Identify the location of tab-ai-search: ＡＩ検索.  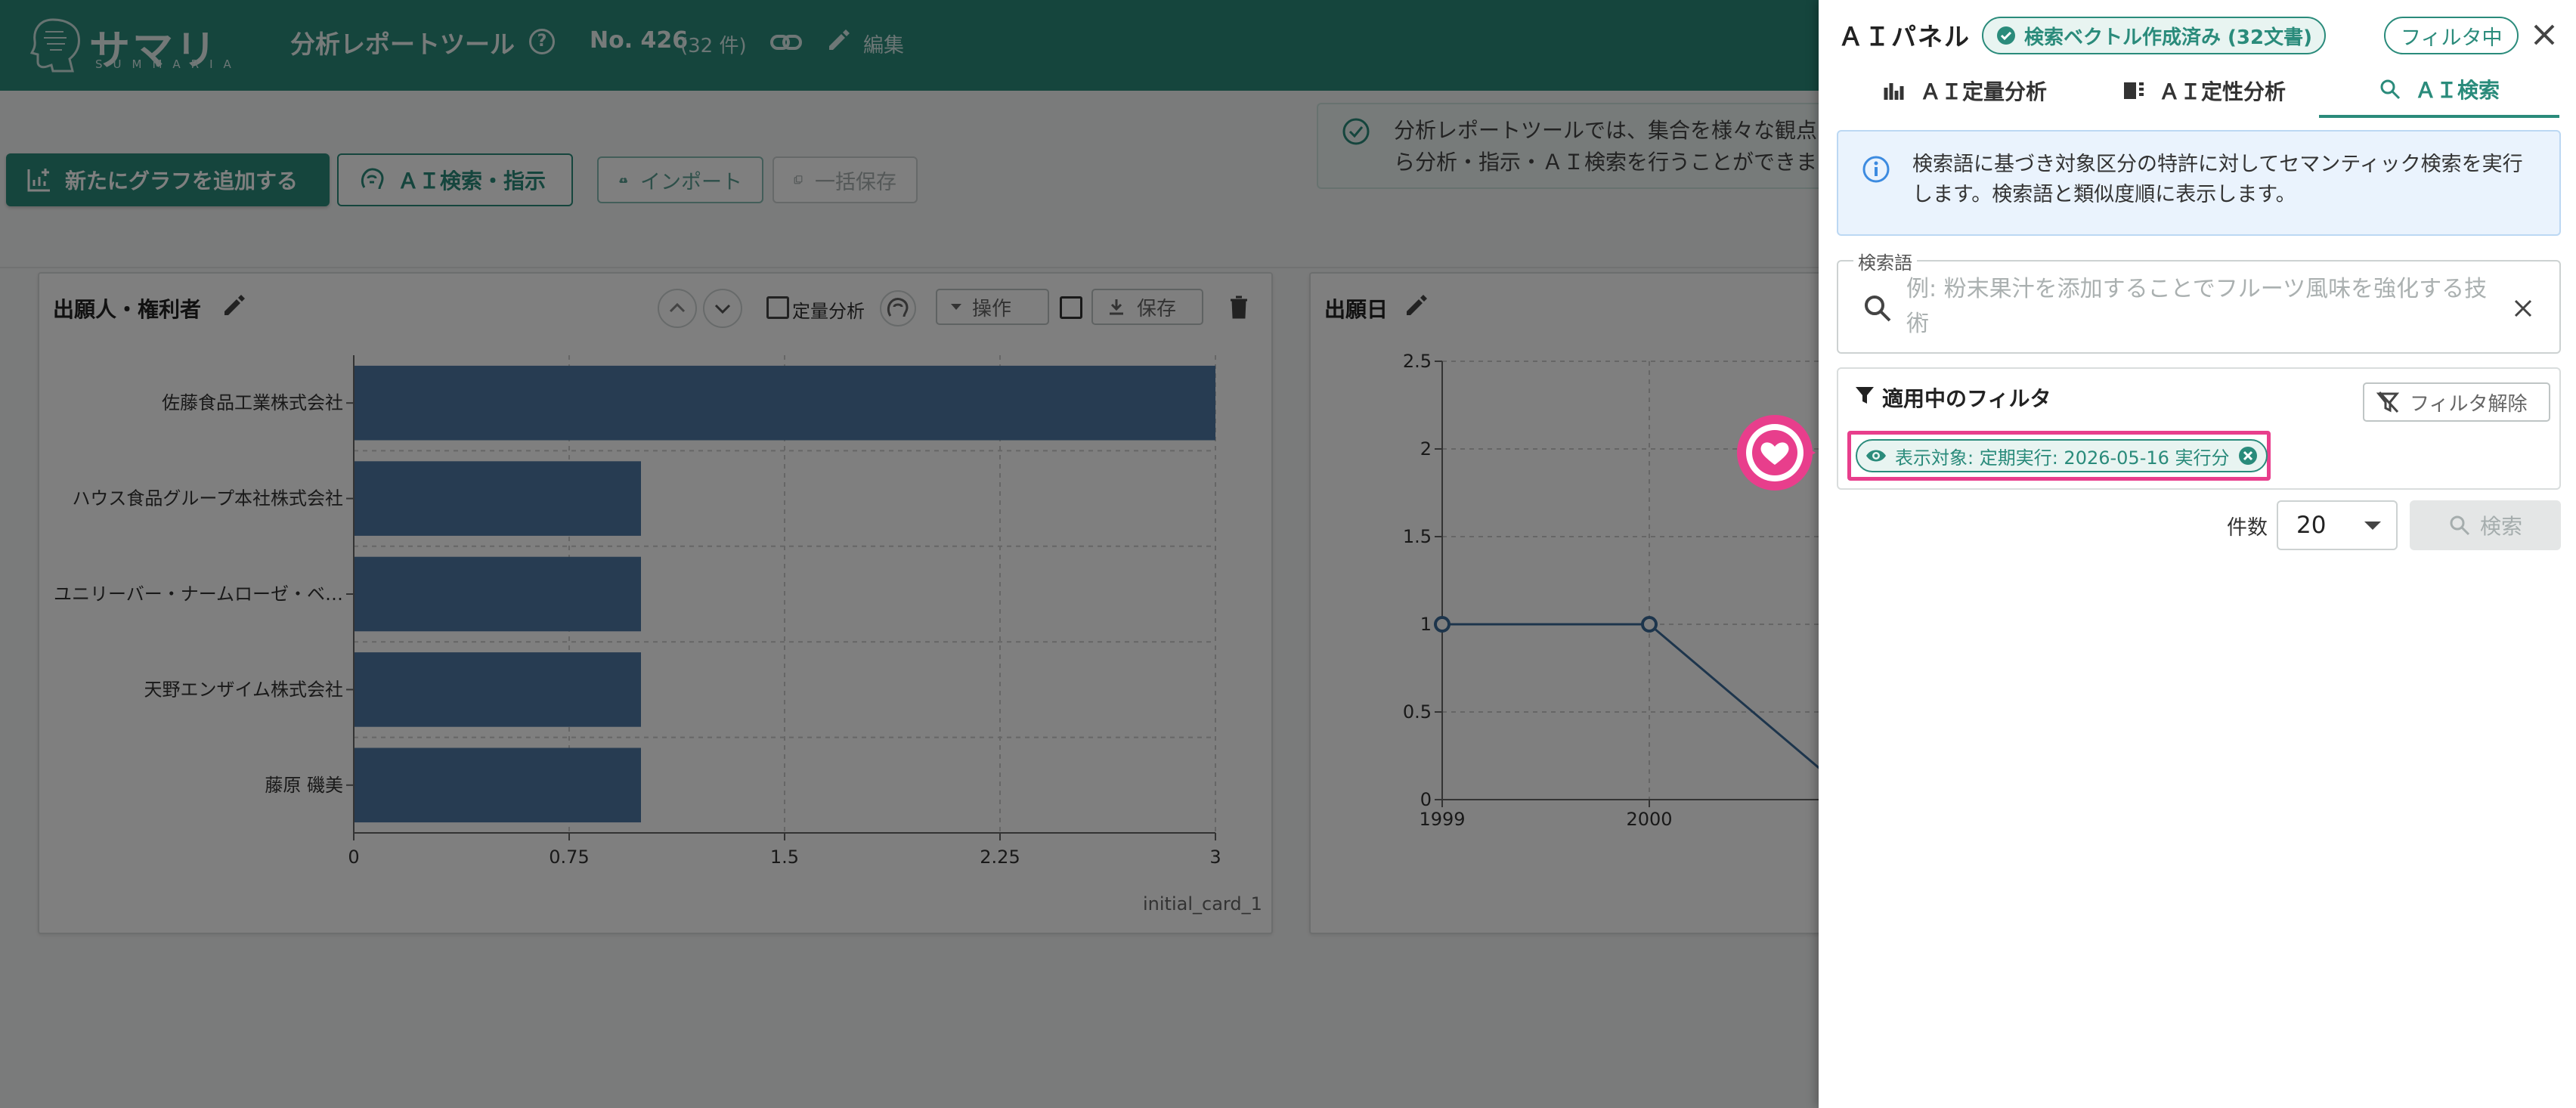
(2439, 90).